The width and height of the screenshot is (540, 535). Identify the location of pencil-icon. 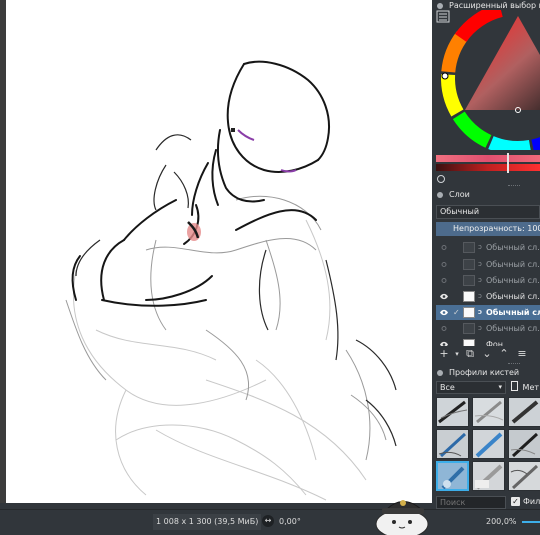
(489, 412).